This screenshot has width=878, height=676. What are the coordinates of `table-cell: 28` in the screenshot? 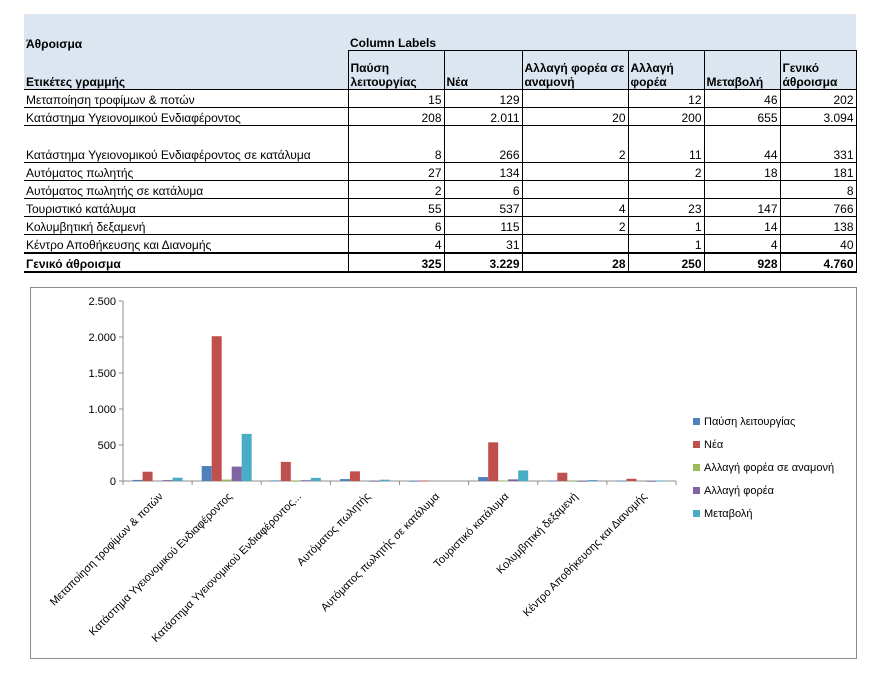 It's located at (574, 262).